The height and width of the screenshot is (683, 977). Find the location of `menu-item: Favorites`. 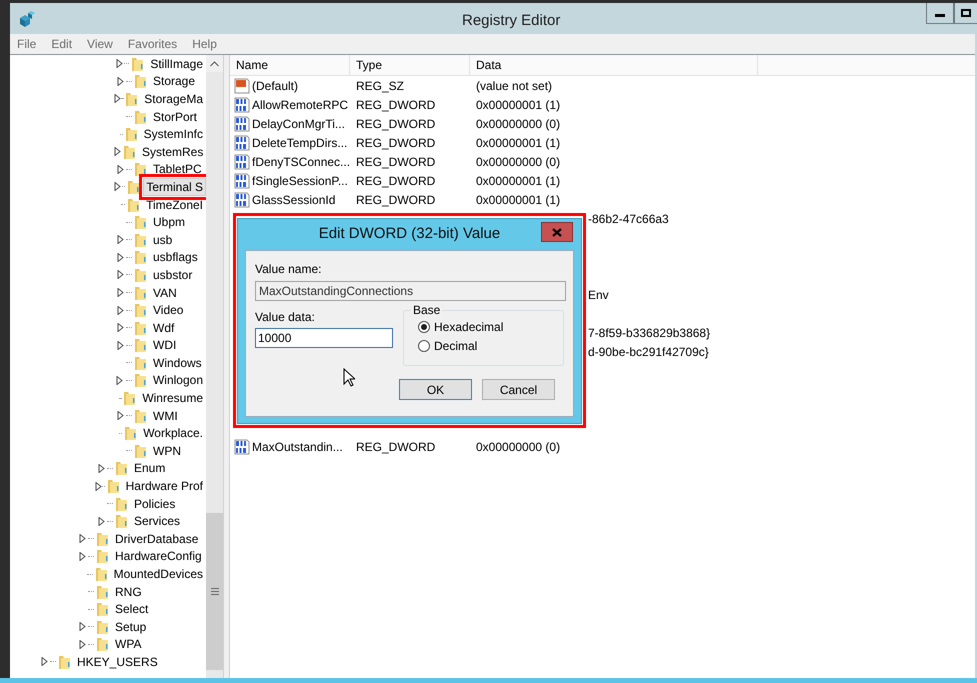

menu-item: Favorites is located at coordinates (153, 44).